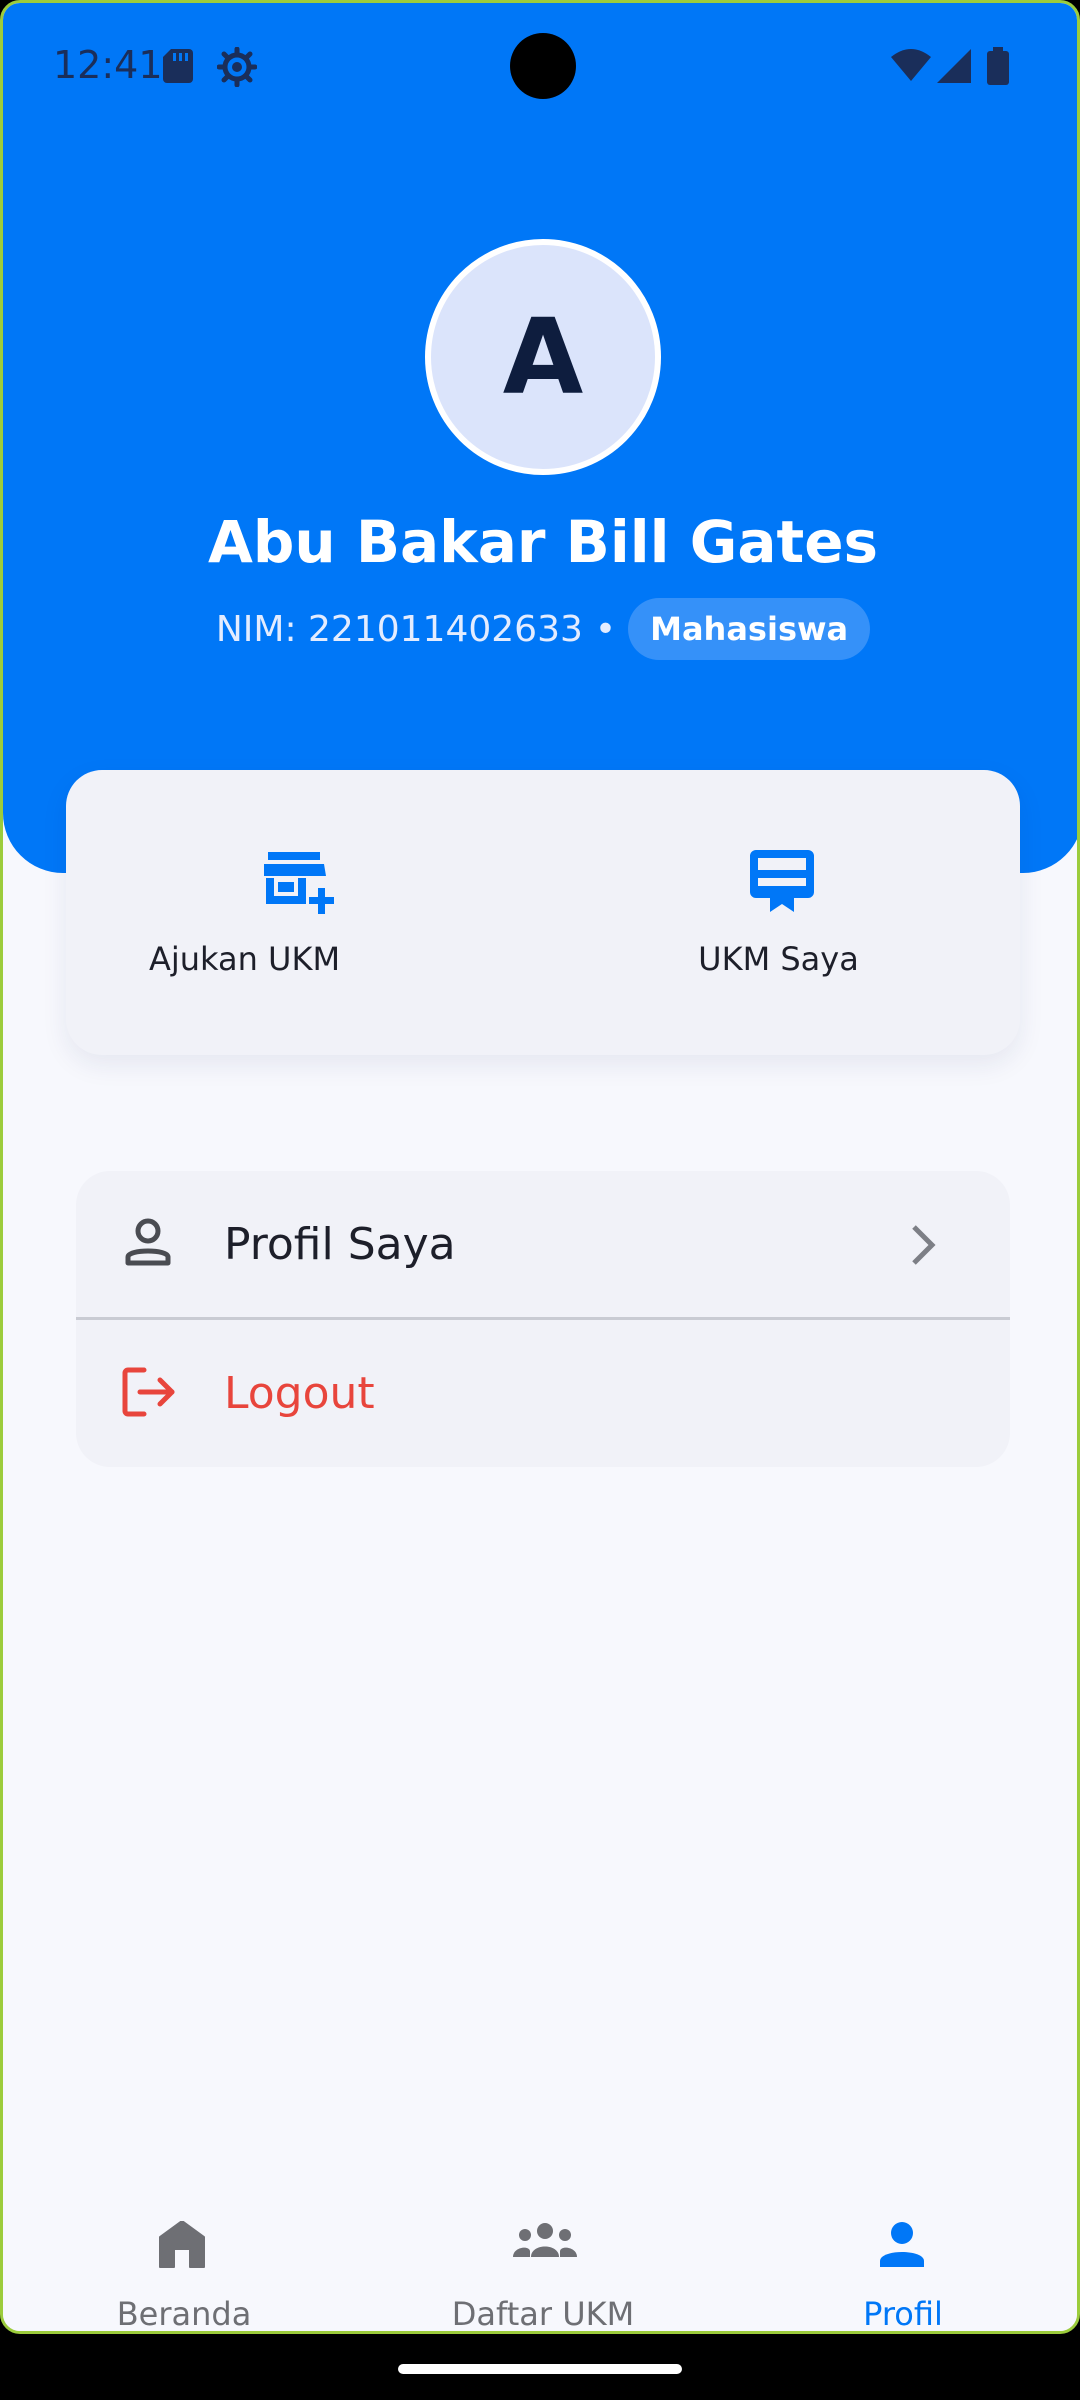  What do you see at coordinates (244, 959) in the screenshot?
I see `ajukan-ukm-label: Ajukan UKM` at bounding box center [244, 959].